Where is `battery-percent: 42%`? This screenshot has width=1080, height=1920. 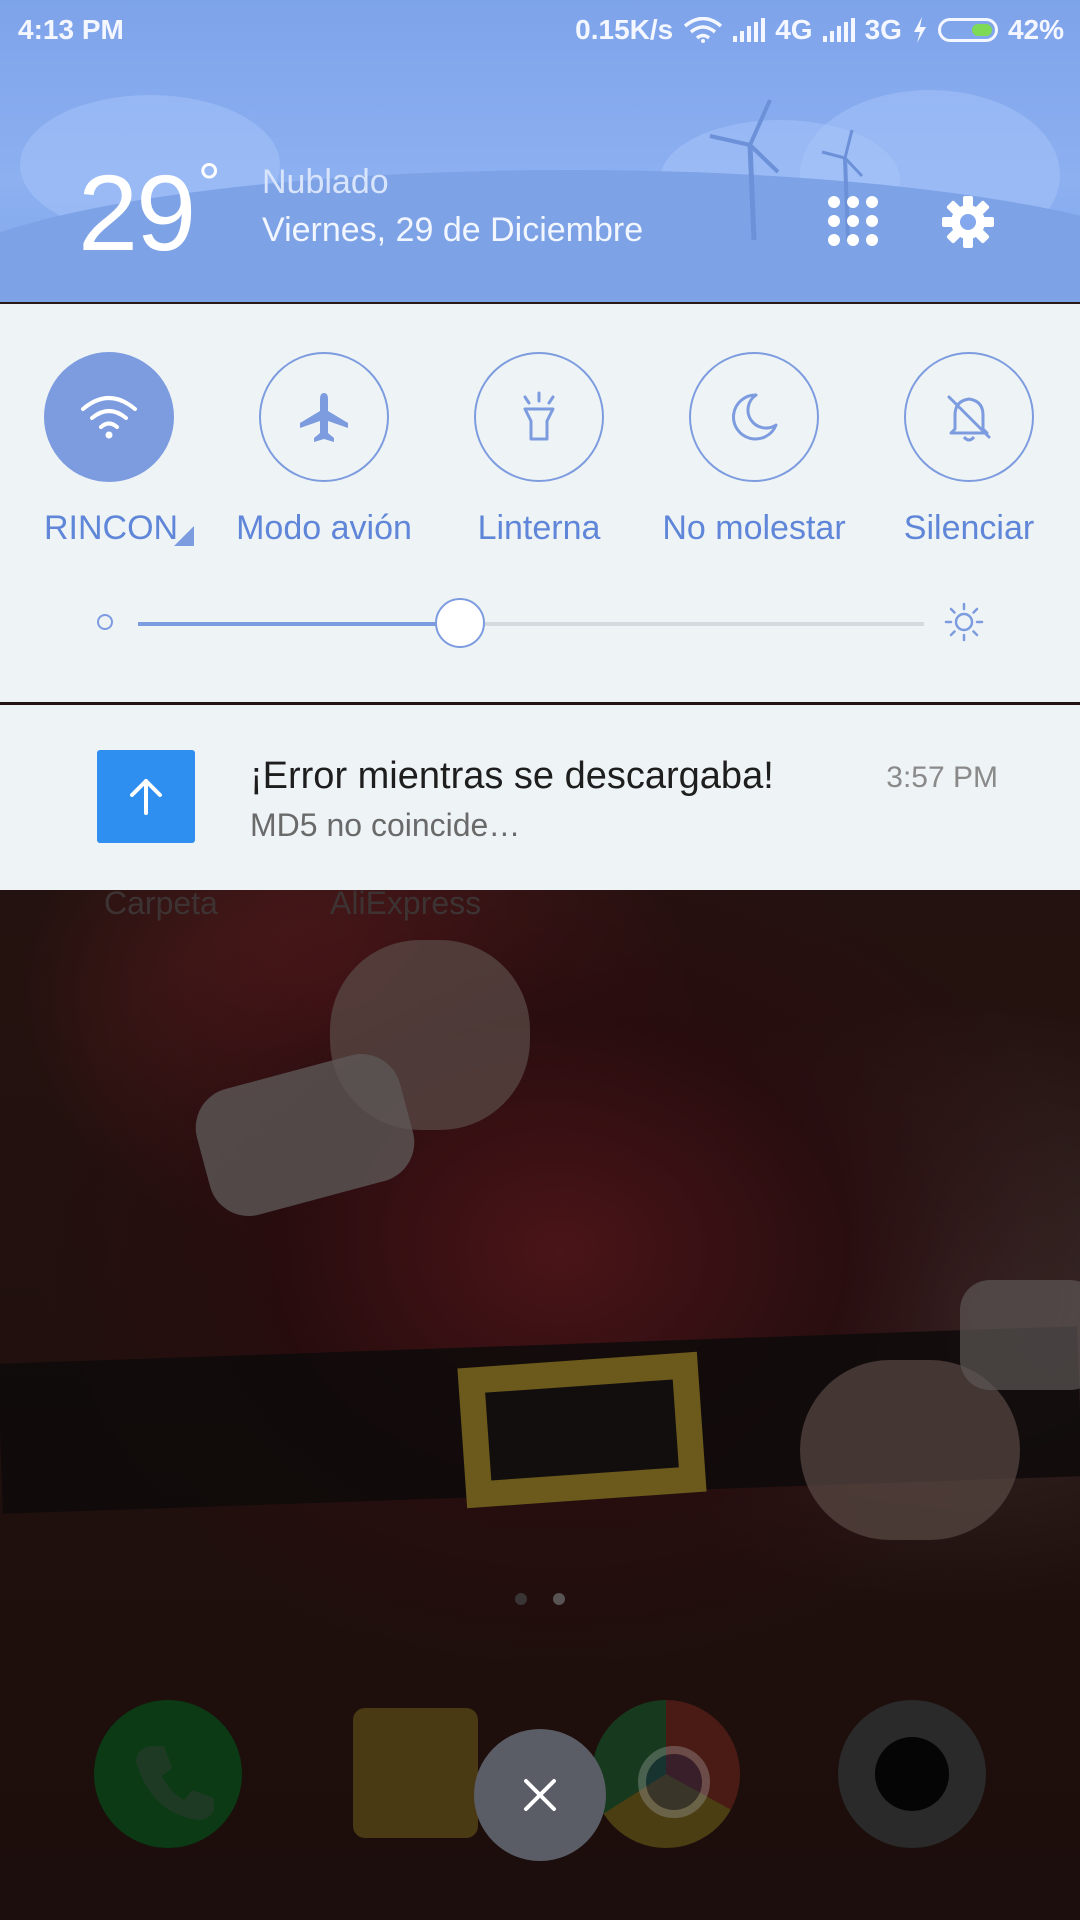 battery-percent: 42% is located at coordinates (1035, 29).